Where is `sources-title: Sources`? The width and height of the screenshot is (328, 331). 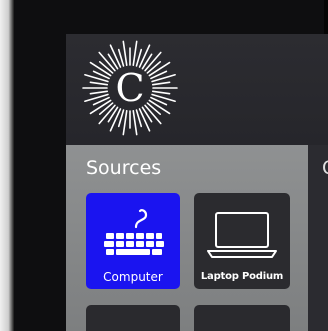
sources-title: Sources is located at coordinates (124, 168).